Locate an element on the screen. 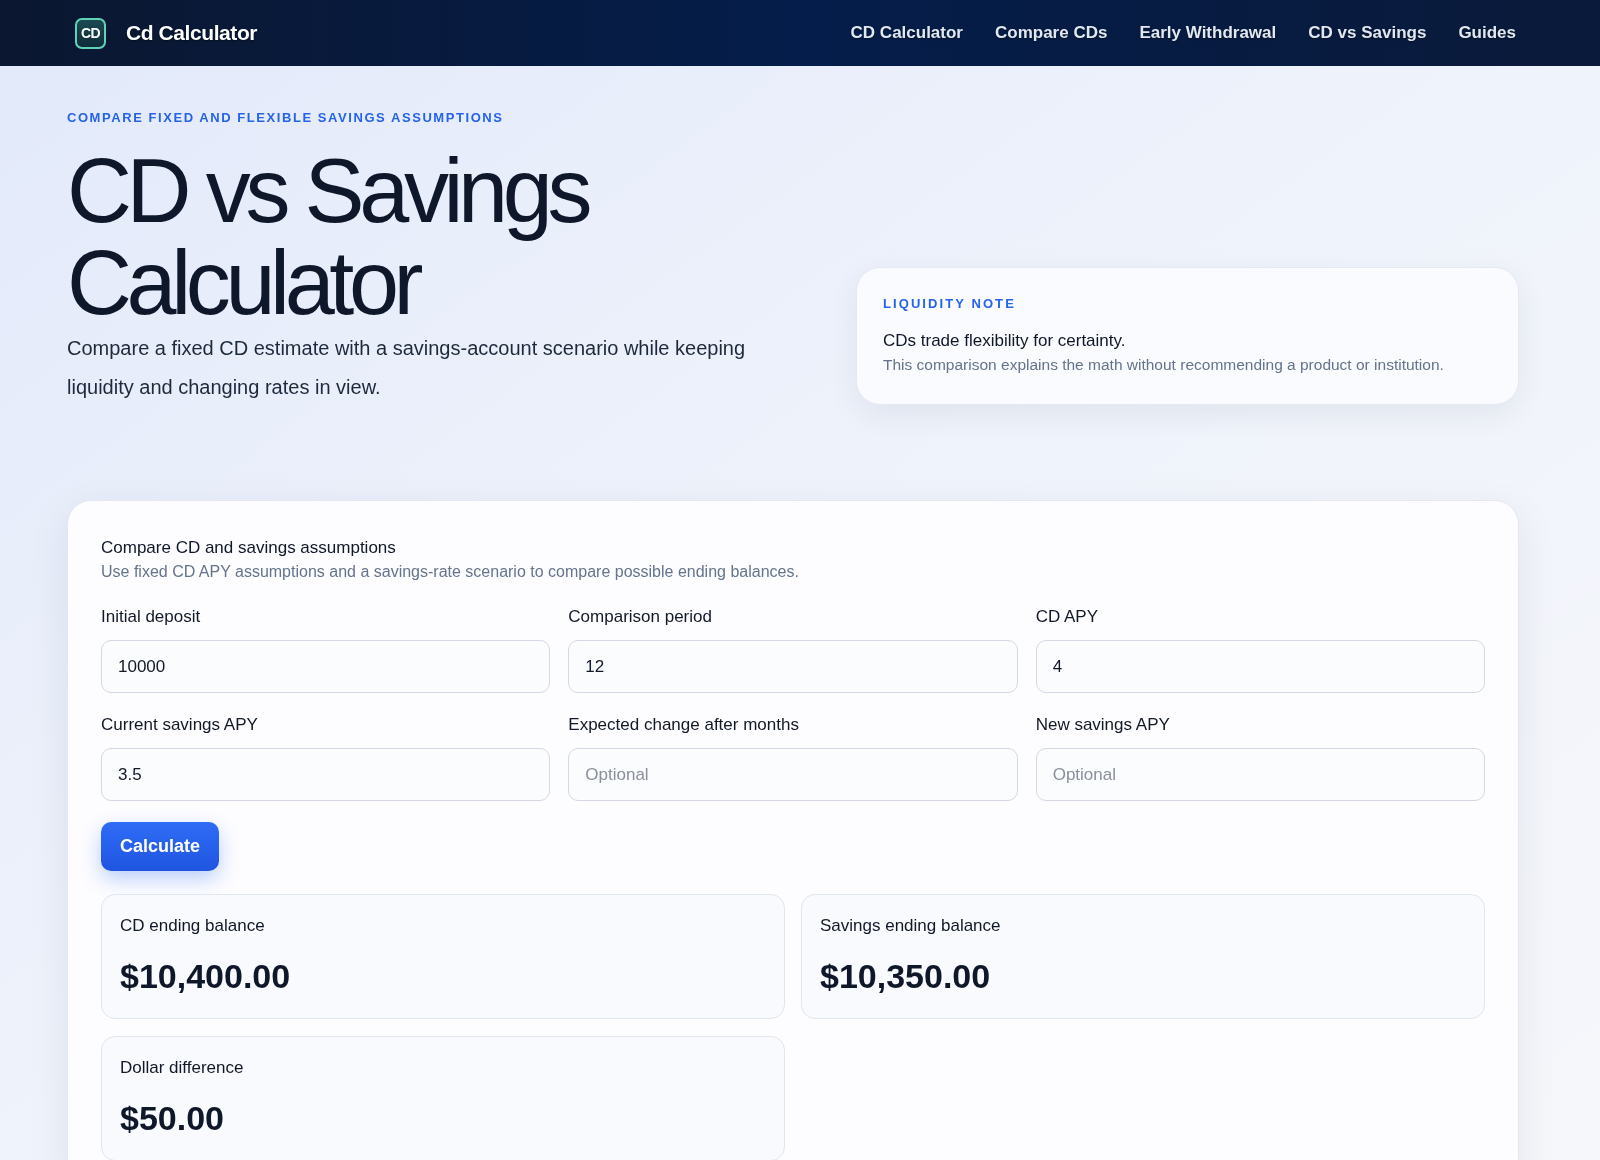 The height and width of the screenshot is (1160, 1600). result-value: $10,400.00 is located at coordinates (206, 976).